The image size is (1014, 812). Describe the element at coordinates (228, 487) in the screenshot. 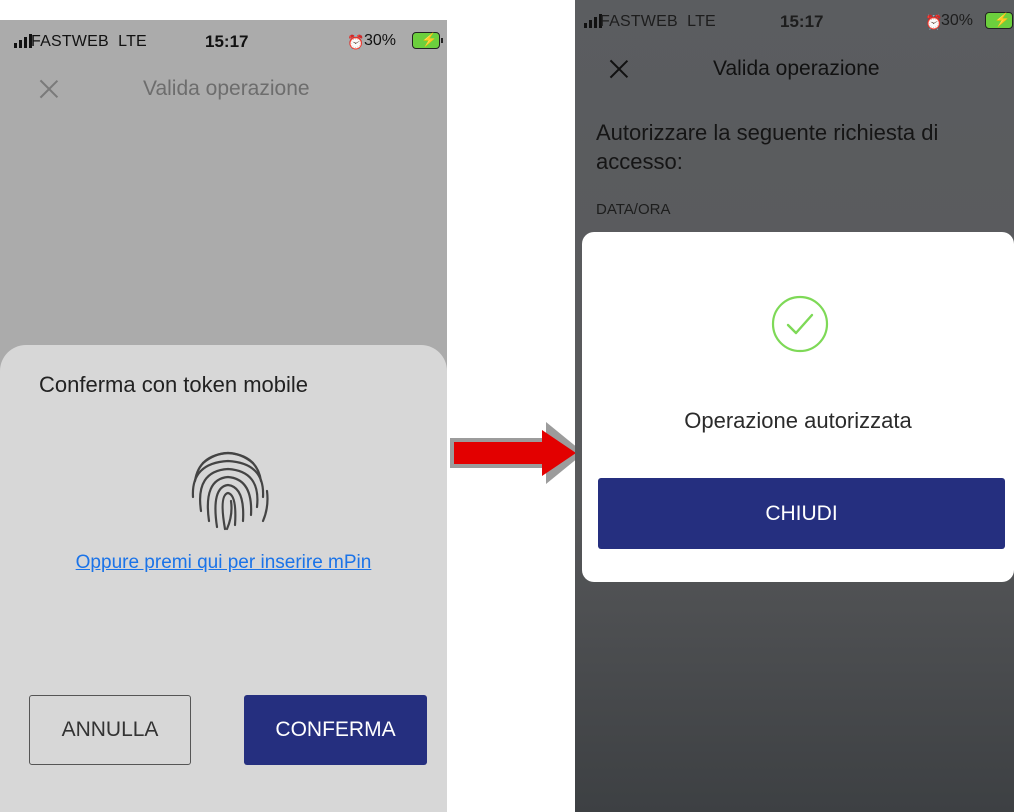

I see `fingerprint-icon` at that location.